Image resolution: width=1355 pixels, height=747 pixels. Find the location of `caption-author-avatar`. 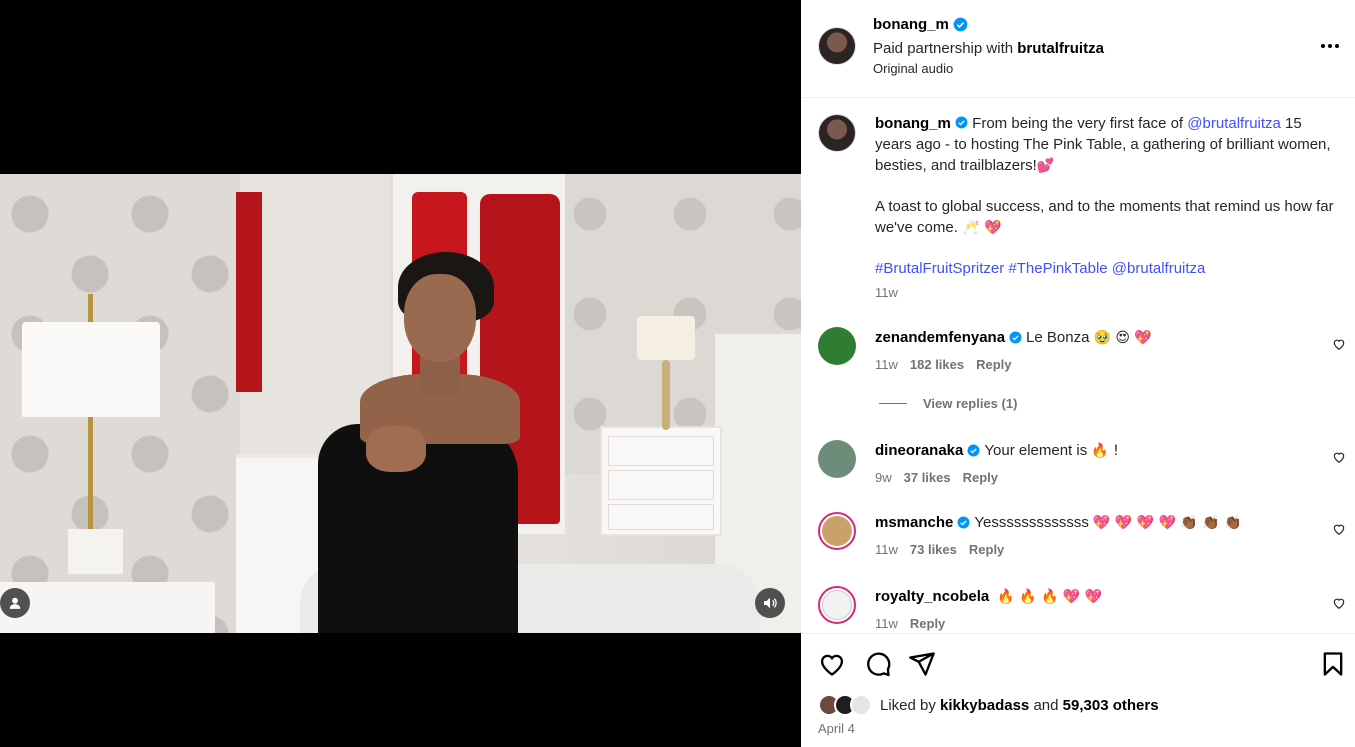

caption-author-avatar is located at coordinates (837, 133).